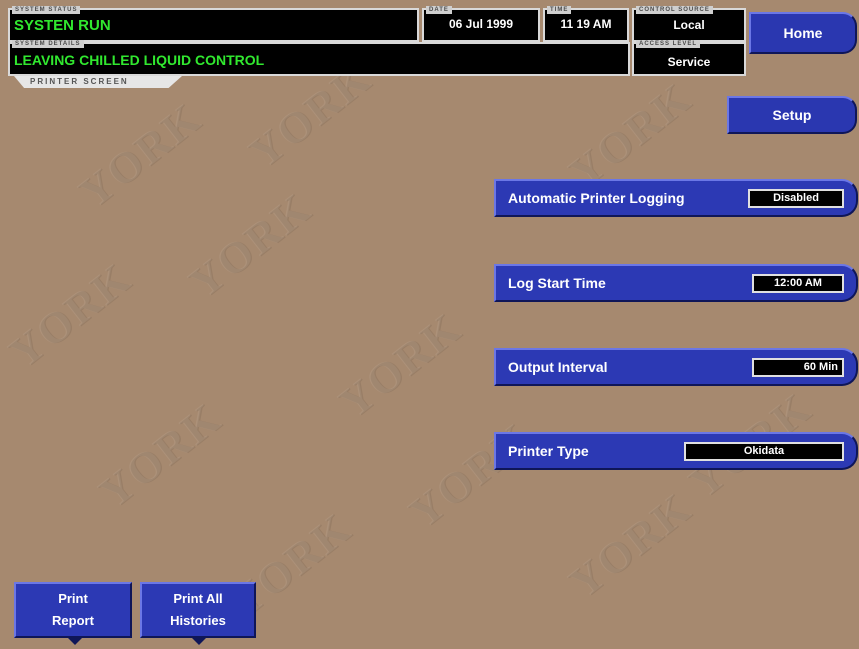  What do you see at coordinates (557, 283) in the screenshot?
I see `log-start-time-label: Log Start Time` at bounding box center [557, 283].